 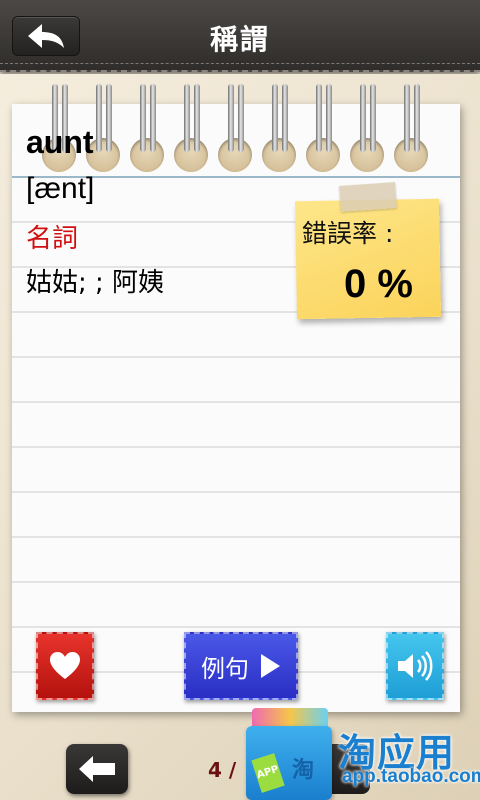 What do you see at coordinates (378, 284) in the screenshot?
I see `error-rate-value: 0 %` at bounding box center [378, 284].